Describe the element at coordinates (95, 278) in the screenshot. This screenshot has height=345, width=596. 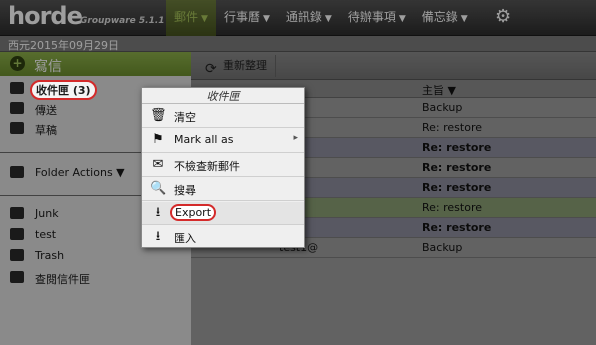
I see `folder-browse: 查閱信件匣` at that location.